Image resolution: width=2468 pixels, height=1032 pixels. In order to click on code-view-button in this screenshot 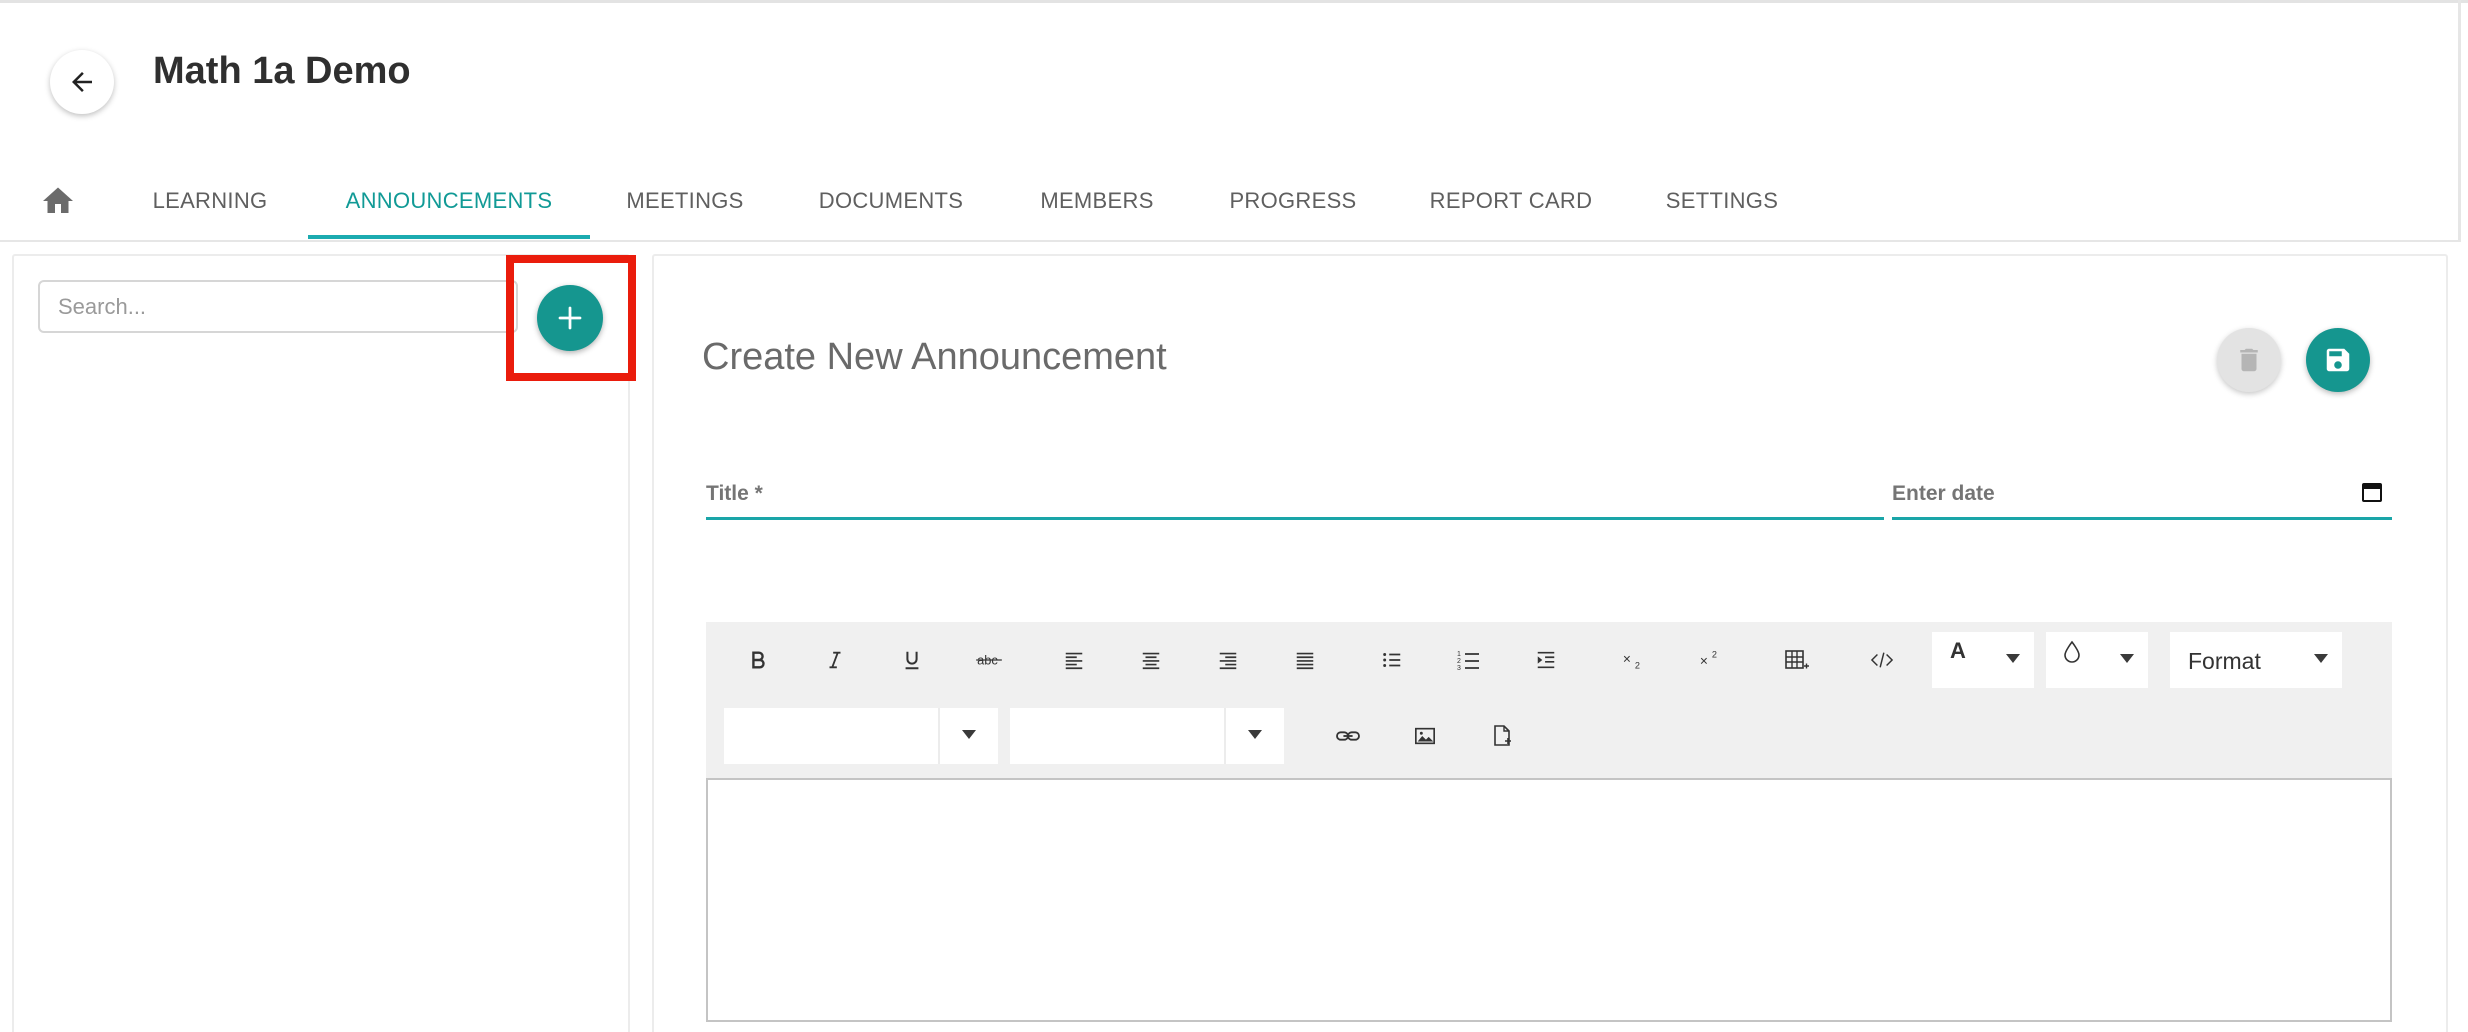, I will do `click(1882, 660)`.